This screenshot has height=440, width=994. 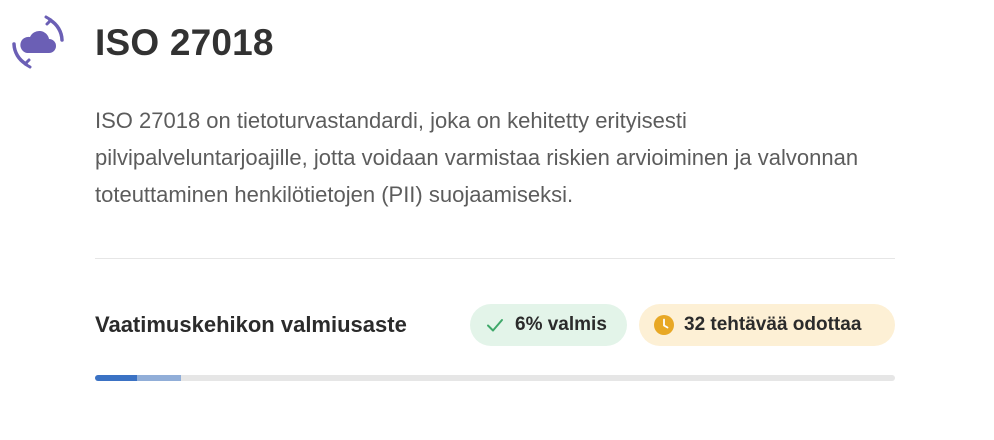 What do you see at coordinates (495, 378) in the screenshot?
I see `readiness-progress-bar` at bounding box center [495, 378].